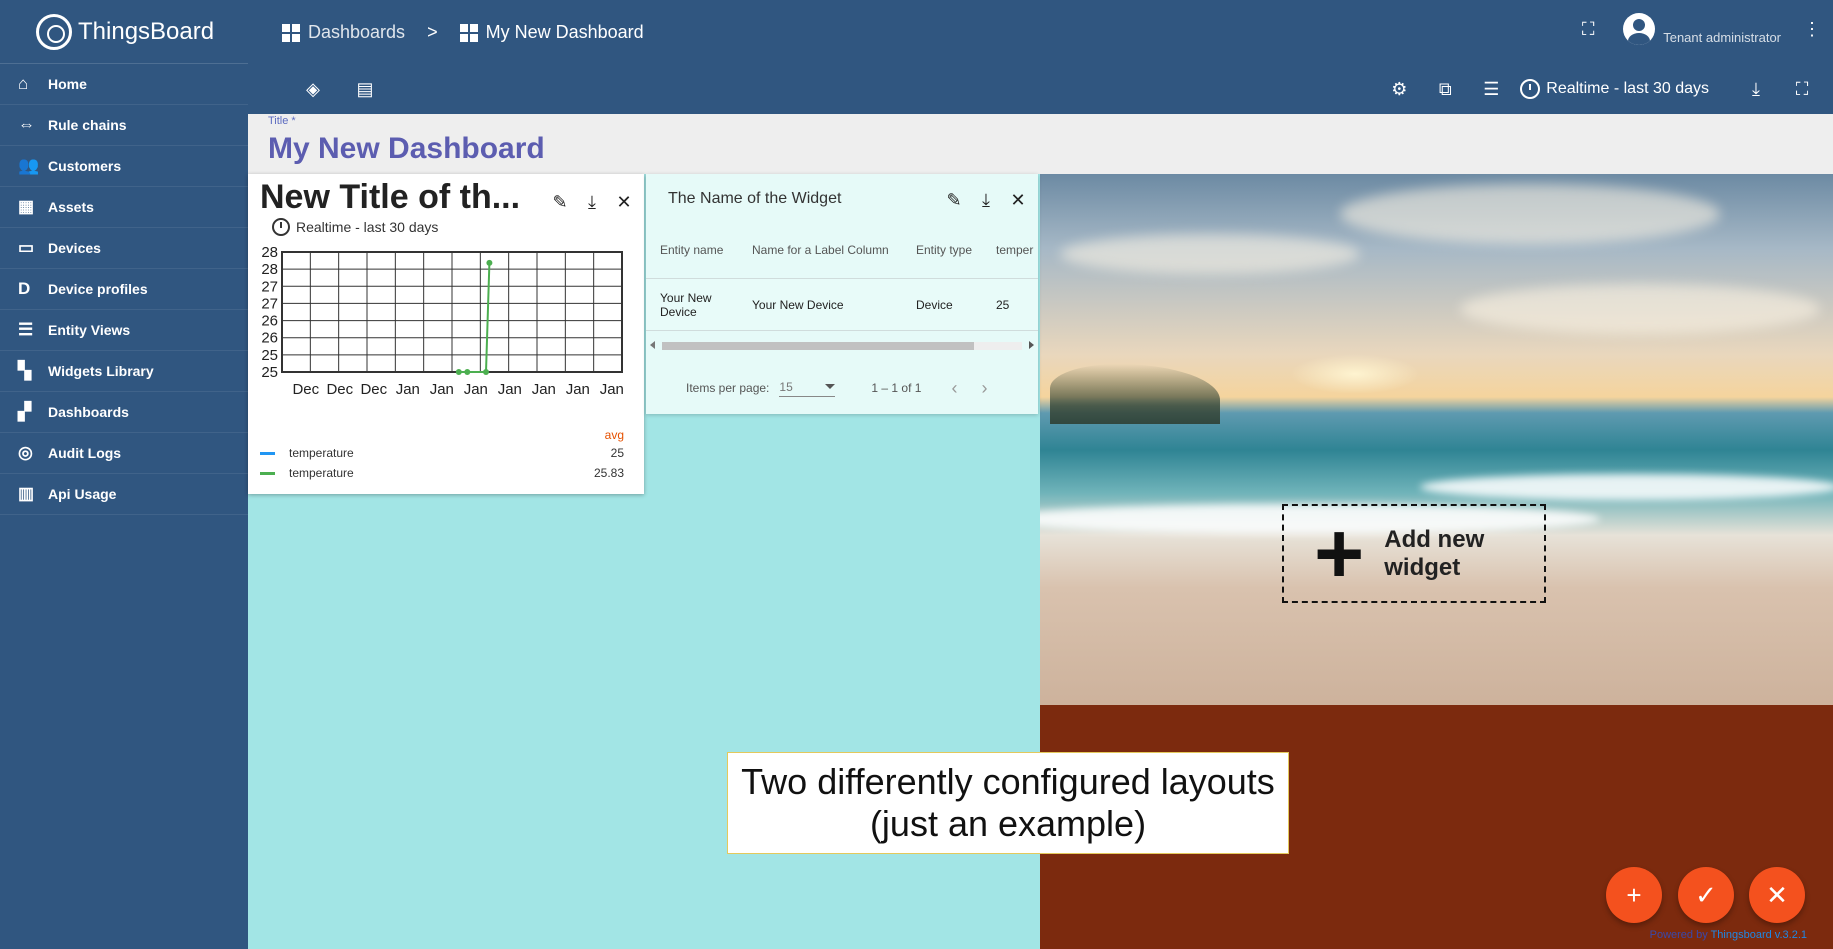 Image resolution: width=1833 pixels, height=949 pixels. What do you see at coordinates (124, 248) in the screenshot?
I see `sidebar-item-devices: ▭ Devices` at bounding box center [124, 248].